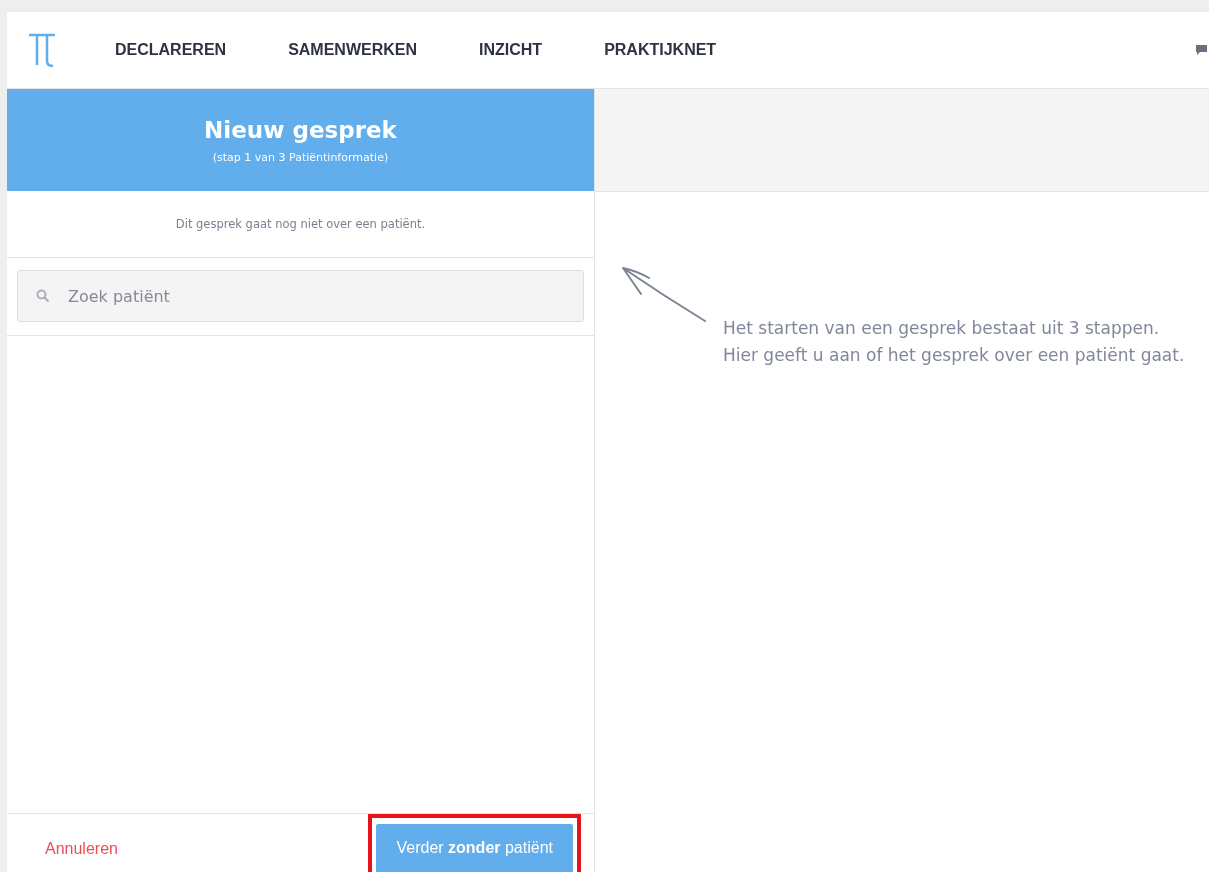  What do you see at coordinates (171, 50) in the screenshot?
I see `nav-link: DECLAREREN` at bounding box center [171, 50].